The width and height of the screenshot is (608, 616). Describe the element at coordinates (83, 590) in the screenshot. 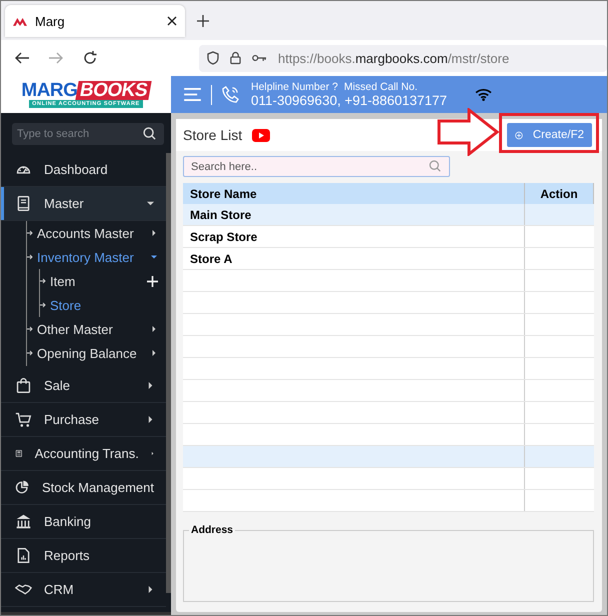

I see `sidebar-item: CRM` at that location.